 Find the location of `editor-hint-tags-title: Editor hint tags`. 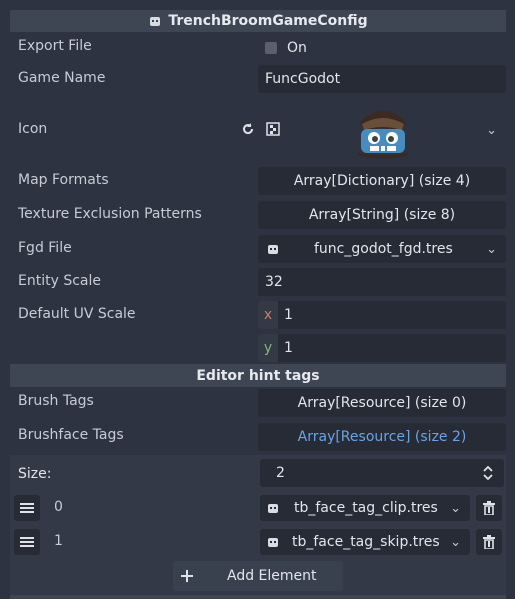

editor-hint-tags-title: Editor hint tags is located at coordinates (258, 375).